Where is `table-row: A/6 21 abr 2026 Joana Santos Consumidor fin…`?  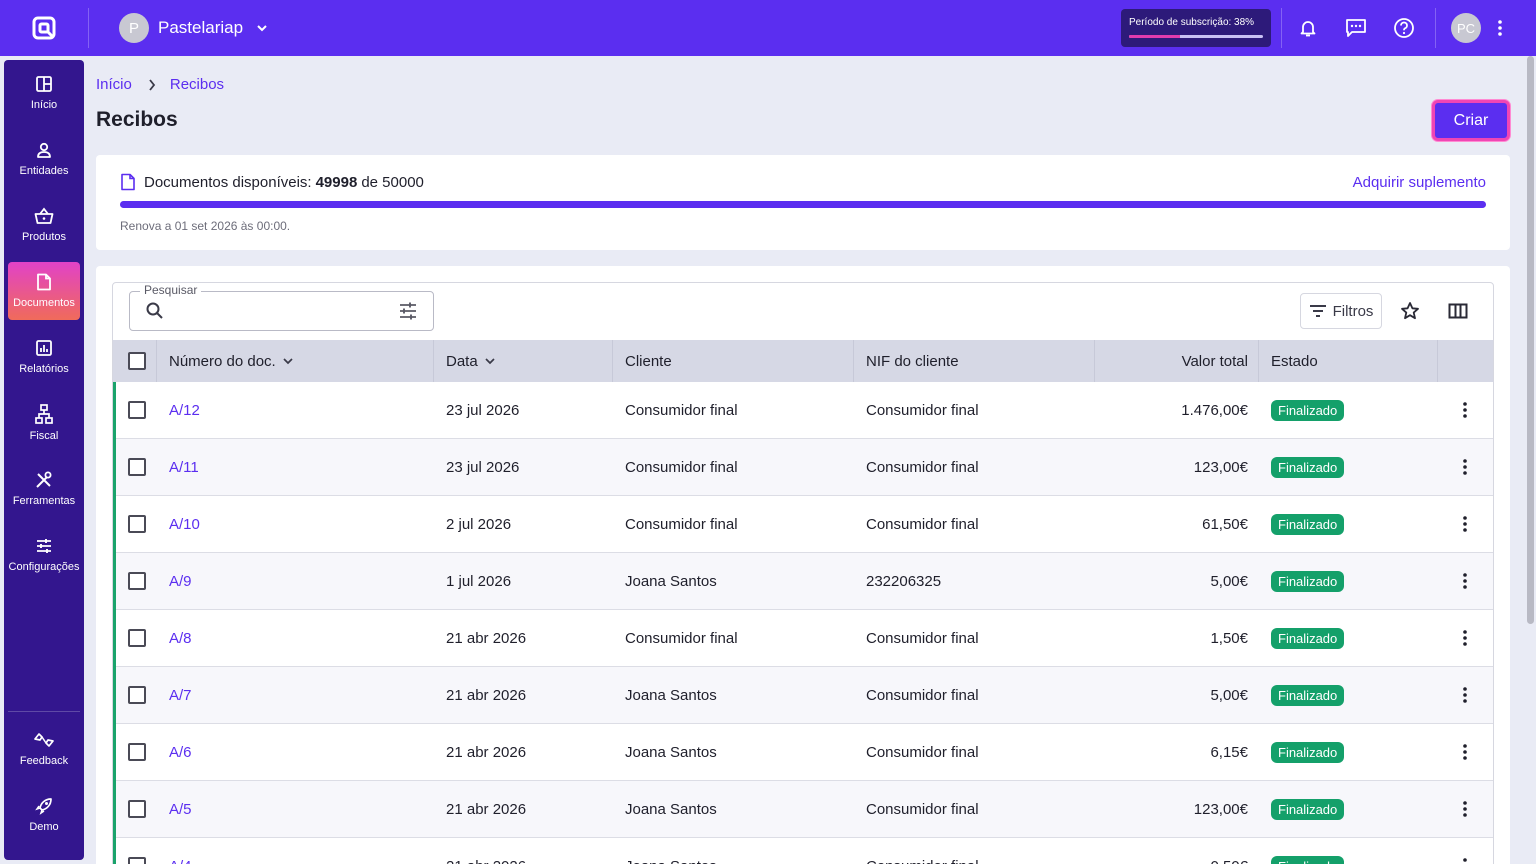
table-row: A/6 21 abr 2026 Joana Santos Consumidor fin… is located at coordinates (803, 752).